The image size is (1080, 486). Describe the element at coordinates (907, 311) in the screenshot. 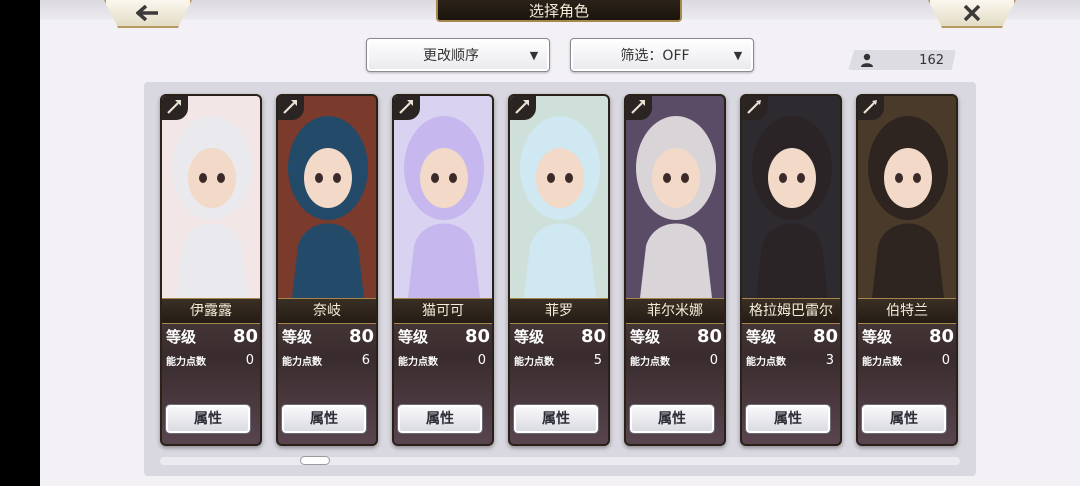

I see `character-name: 伯特兰` at that location.